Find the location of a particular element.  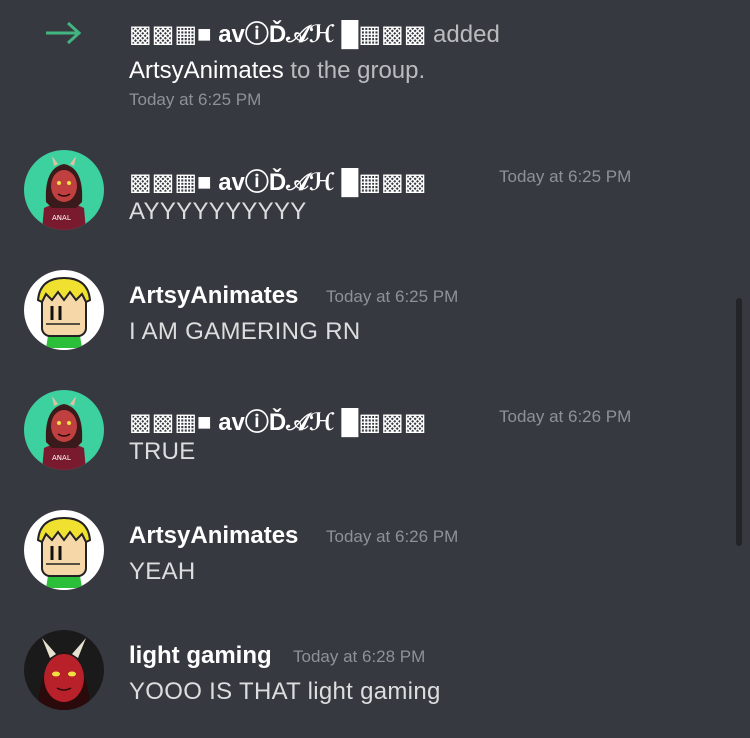

join-arrow-icon is located at coordinates (64, 33).